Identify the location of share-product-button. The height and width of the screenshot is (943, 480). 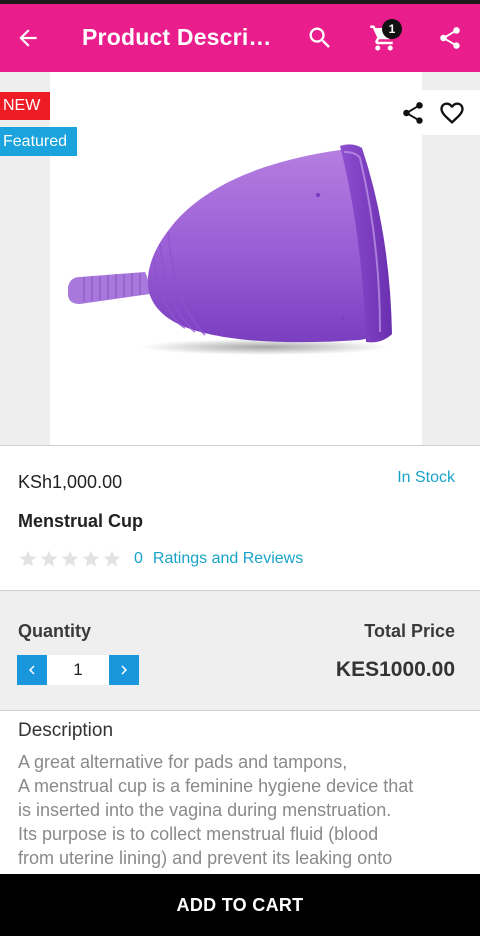
(413, 113).